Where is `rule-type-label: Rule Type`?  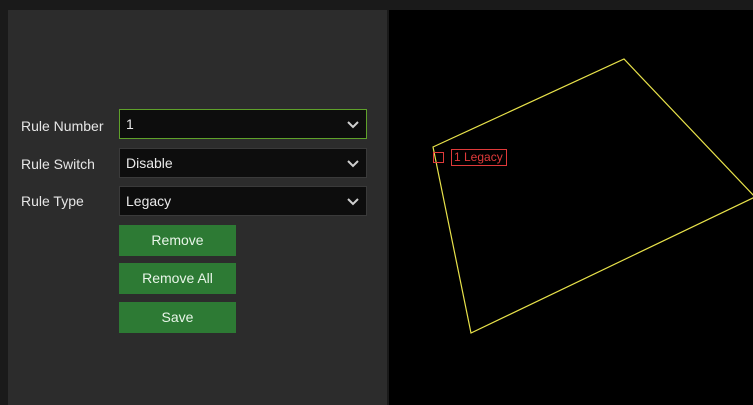
rule-type-label: Rule Type is located at coordinates (52, 201).